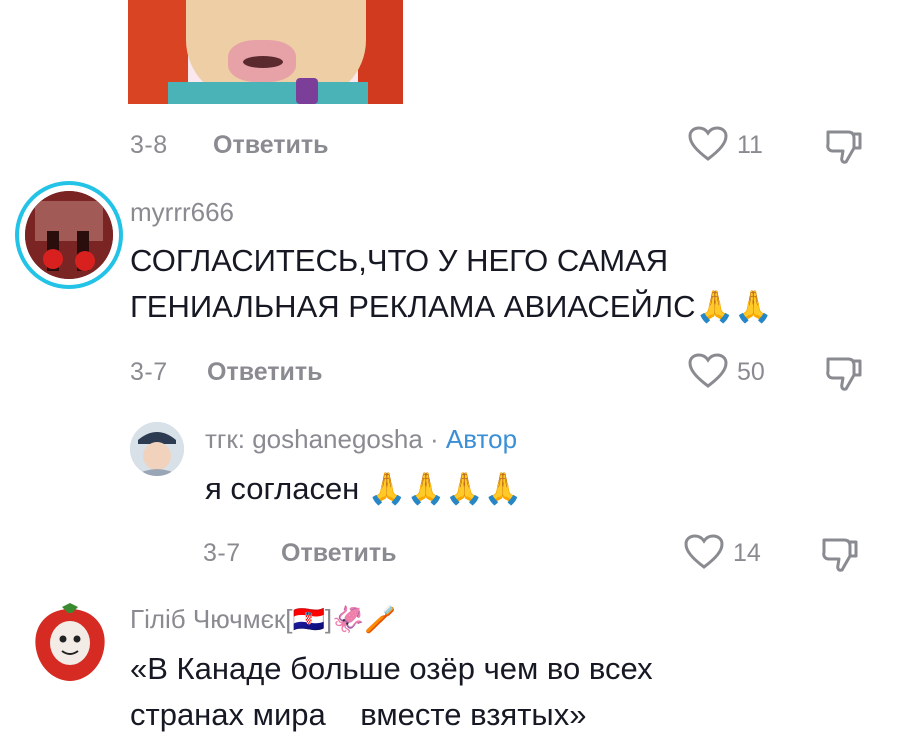 This screenshot has width=900, height=738. What do you see at coordinates (750, 145) in the screenshot?
I see `like-count: 11` at bounding box center [750, 145].